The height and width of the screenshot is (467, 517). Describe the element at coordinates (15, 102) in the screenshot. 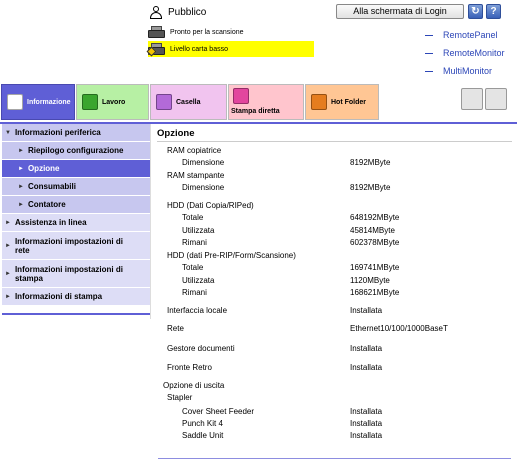

I see `info-icon` at that location.